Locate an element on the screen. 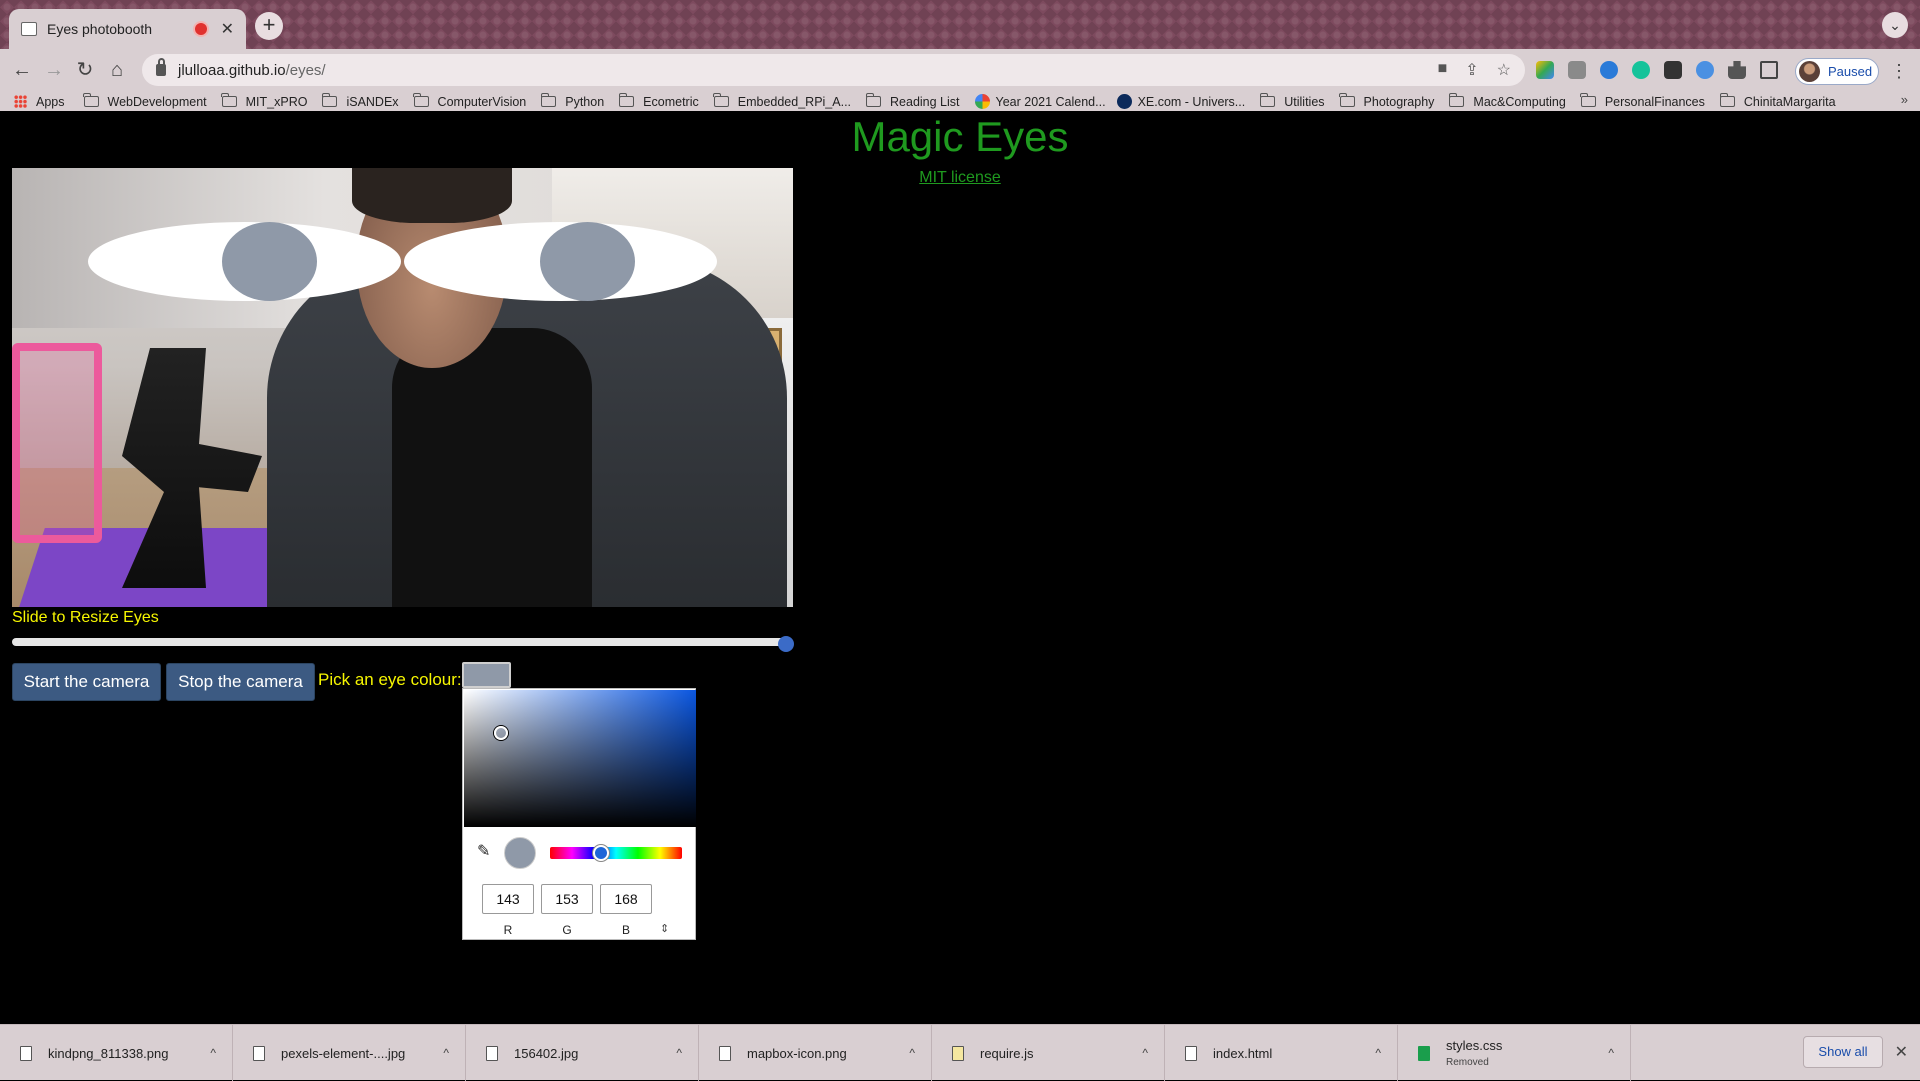 This screenshot has width=1920, height=1081. bookmark-label: ChinitaMargarita is located at coordinates (1789, 101).